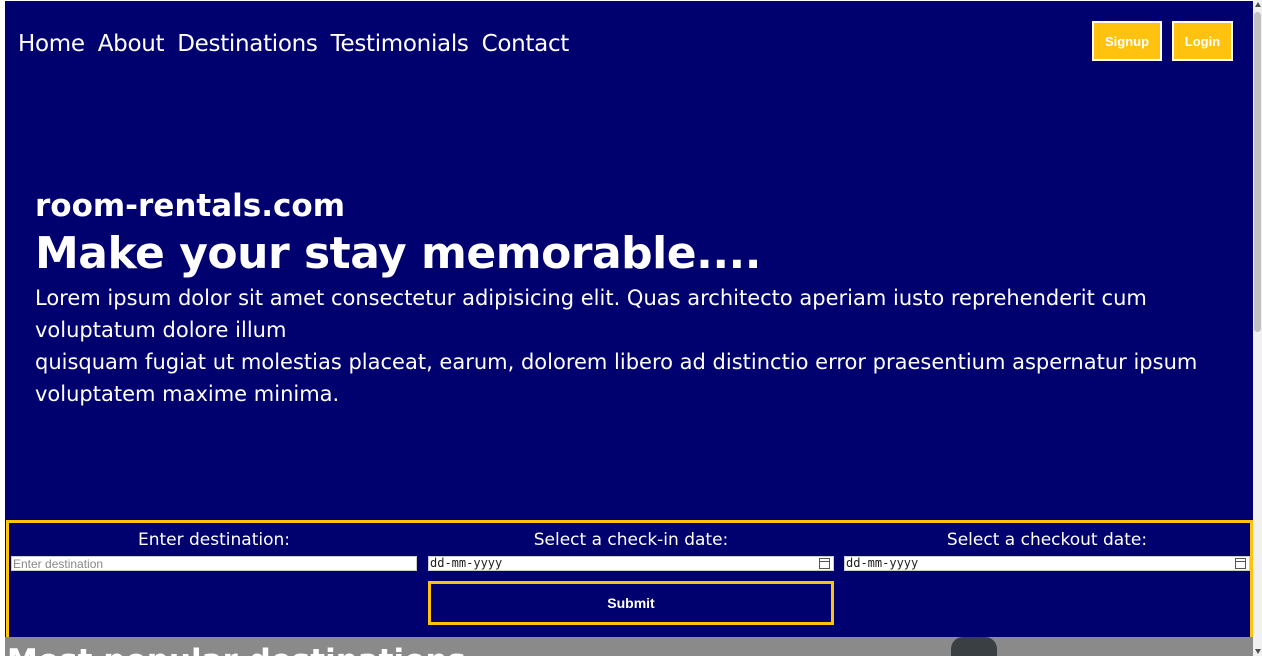  I want to click on nav-destinations-link: Destinations, so click(247, 44).